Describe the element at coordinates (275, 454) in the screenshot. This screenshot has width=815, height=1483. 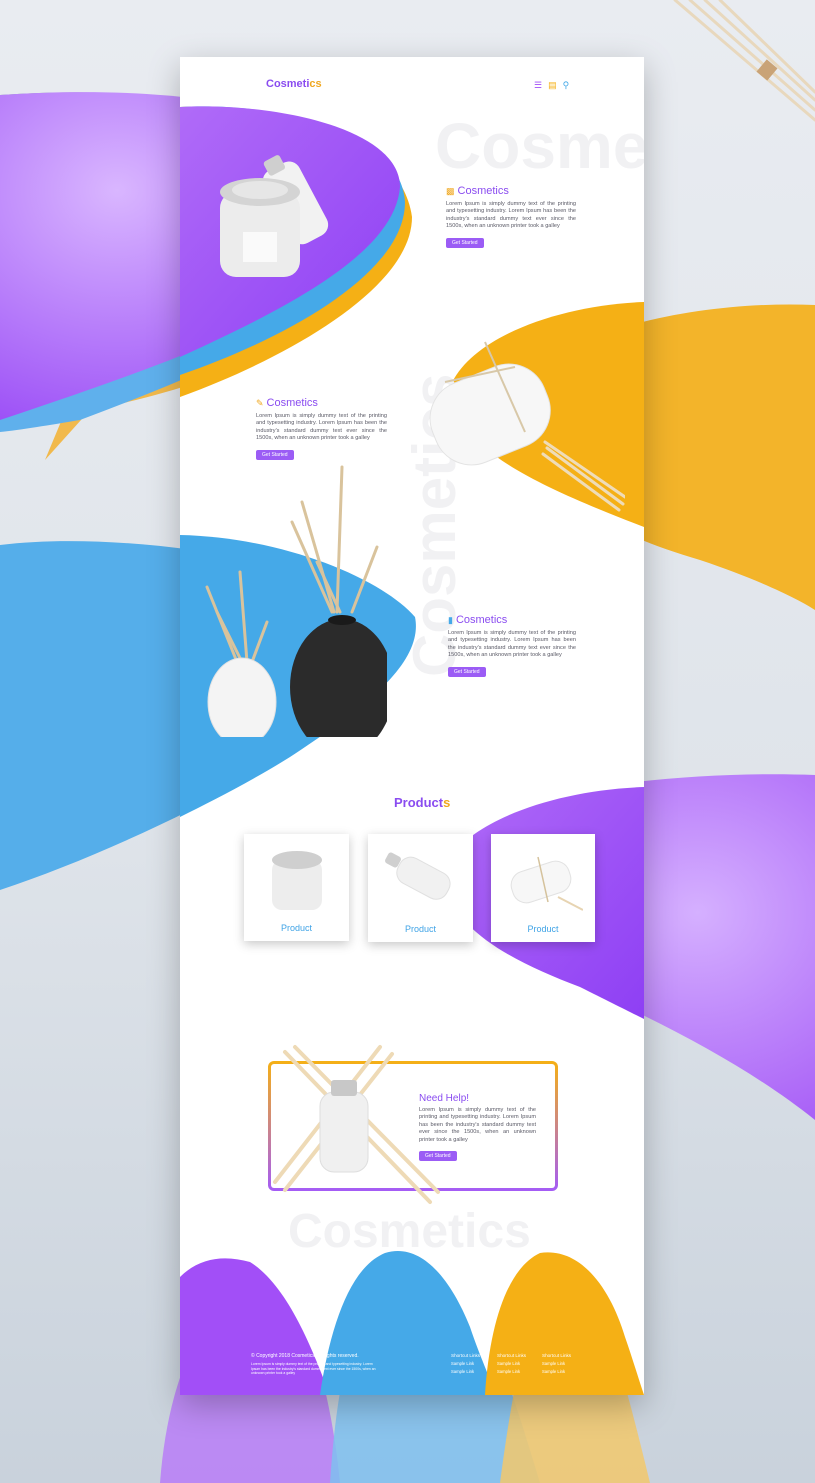
I see `section-2-get-started-button: Get Started` at that location.